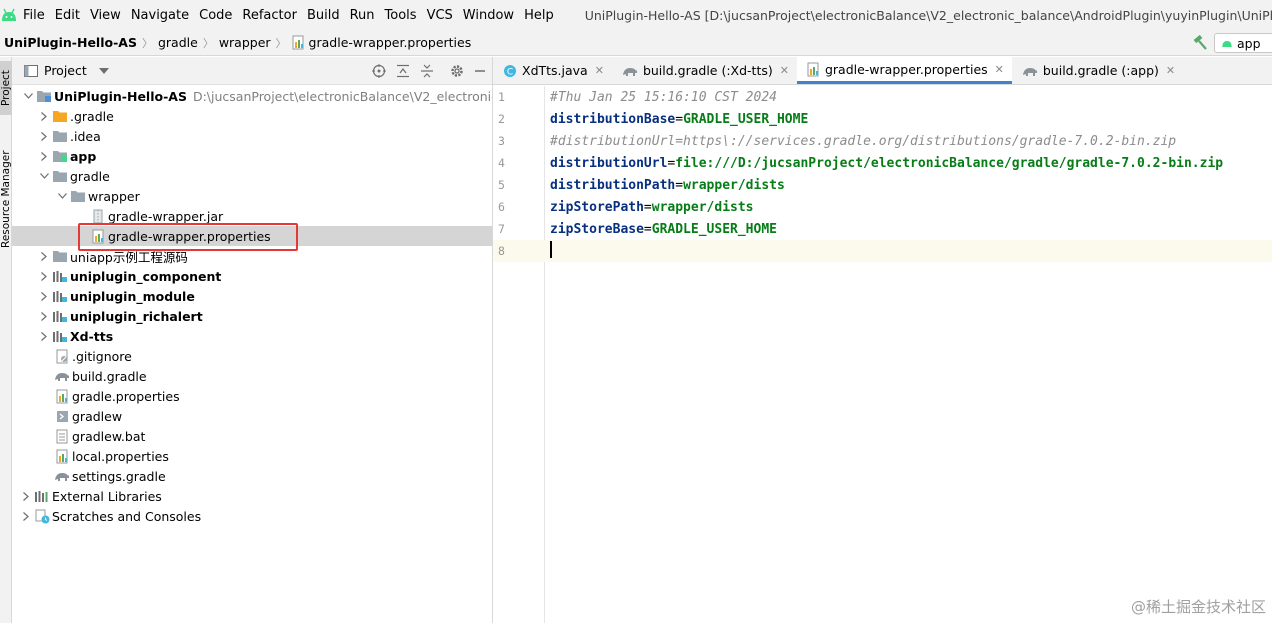 The height and width of the screenshot is (623, 1272). Describe the element at coordinates (252, 376) in the screenshot. I see `tree-node: build.gradle` at that location.